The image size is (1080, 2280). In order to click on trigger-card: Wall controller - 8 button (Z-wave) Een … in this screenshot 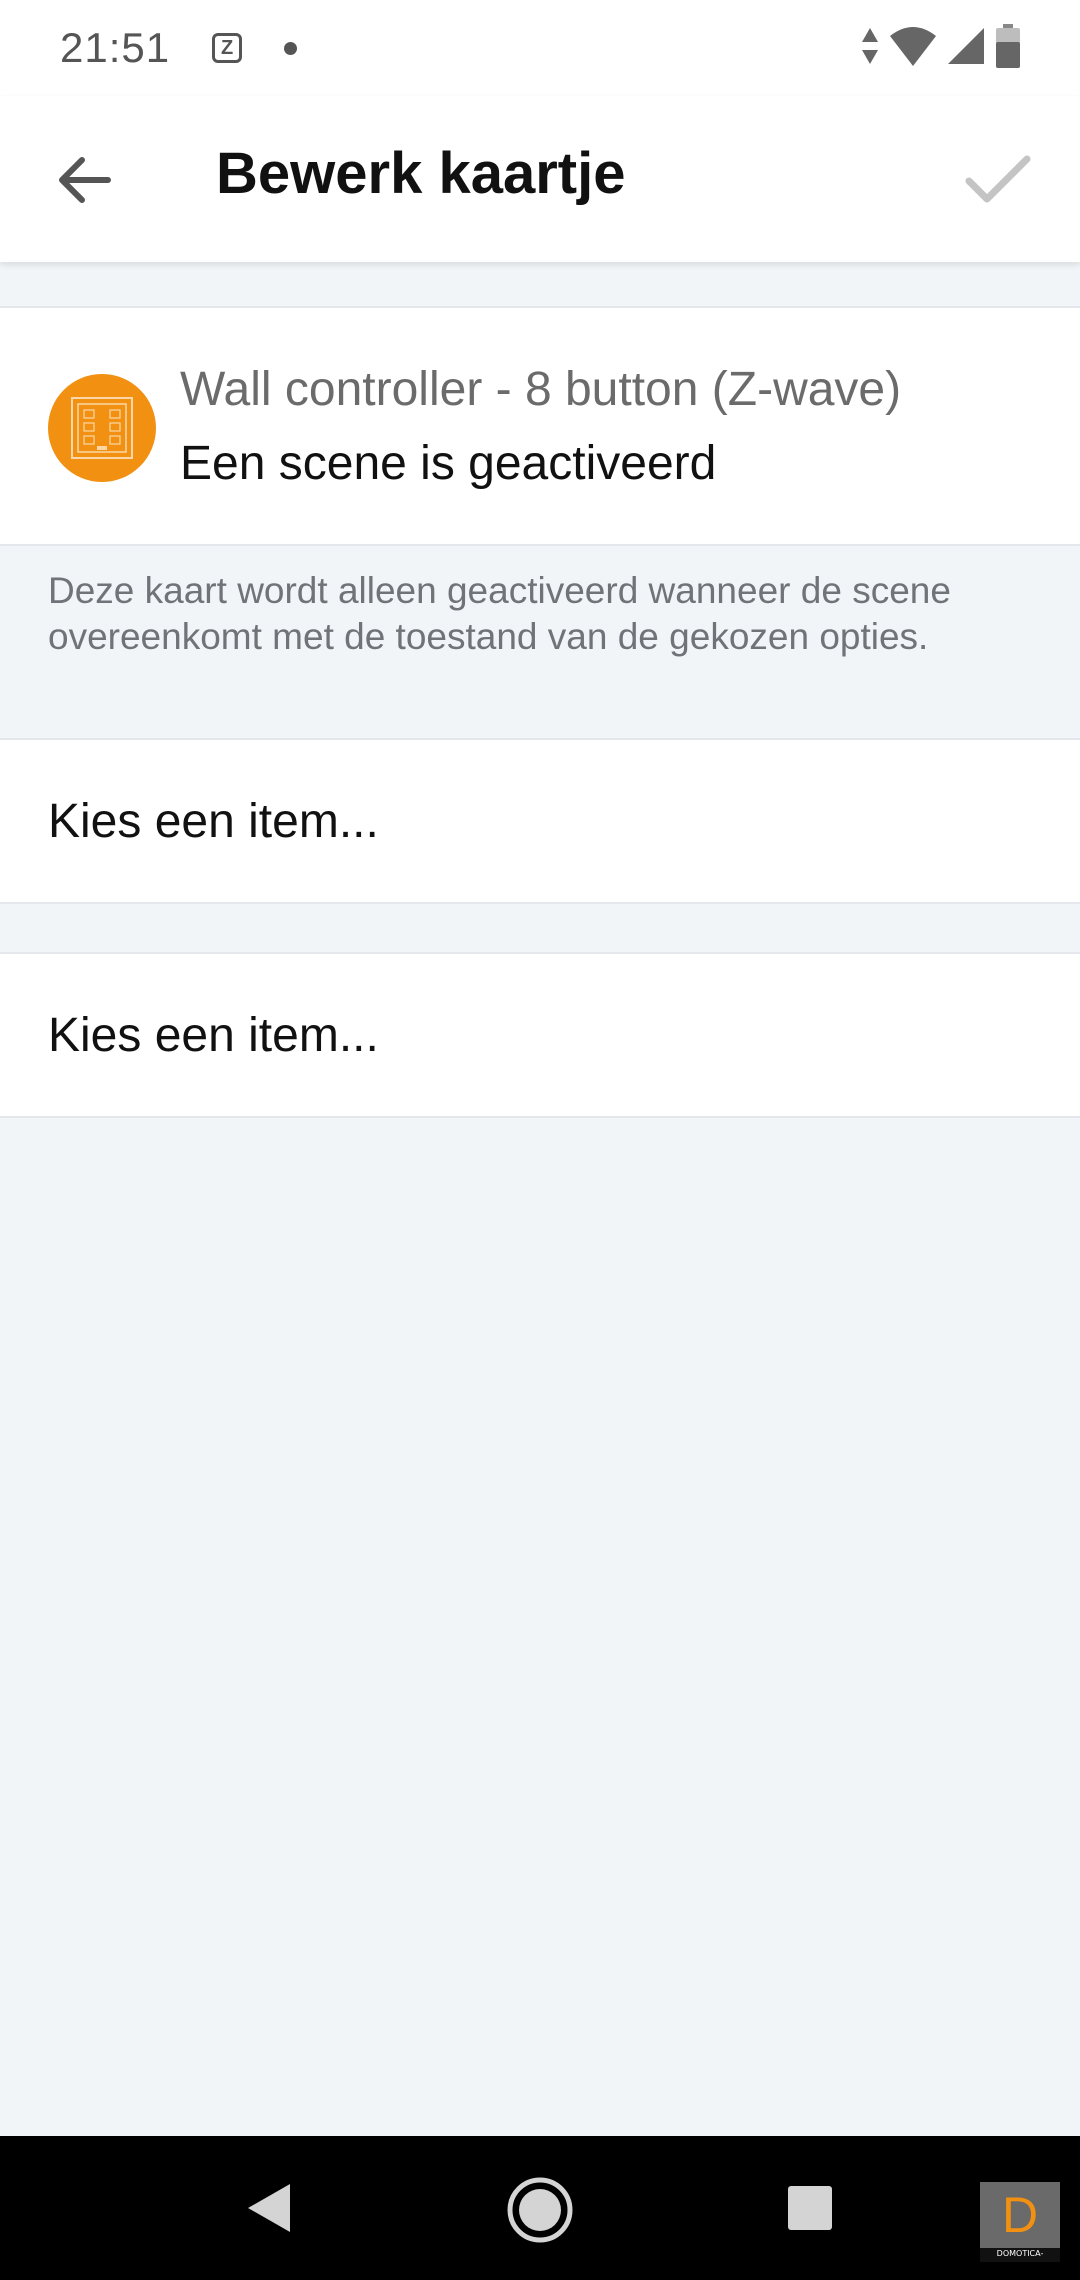, I will do `click(540, 426)`.